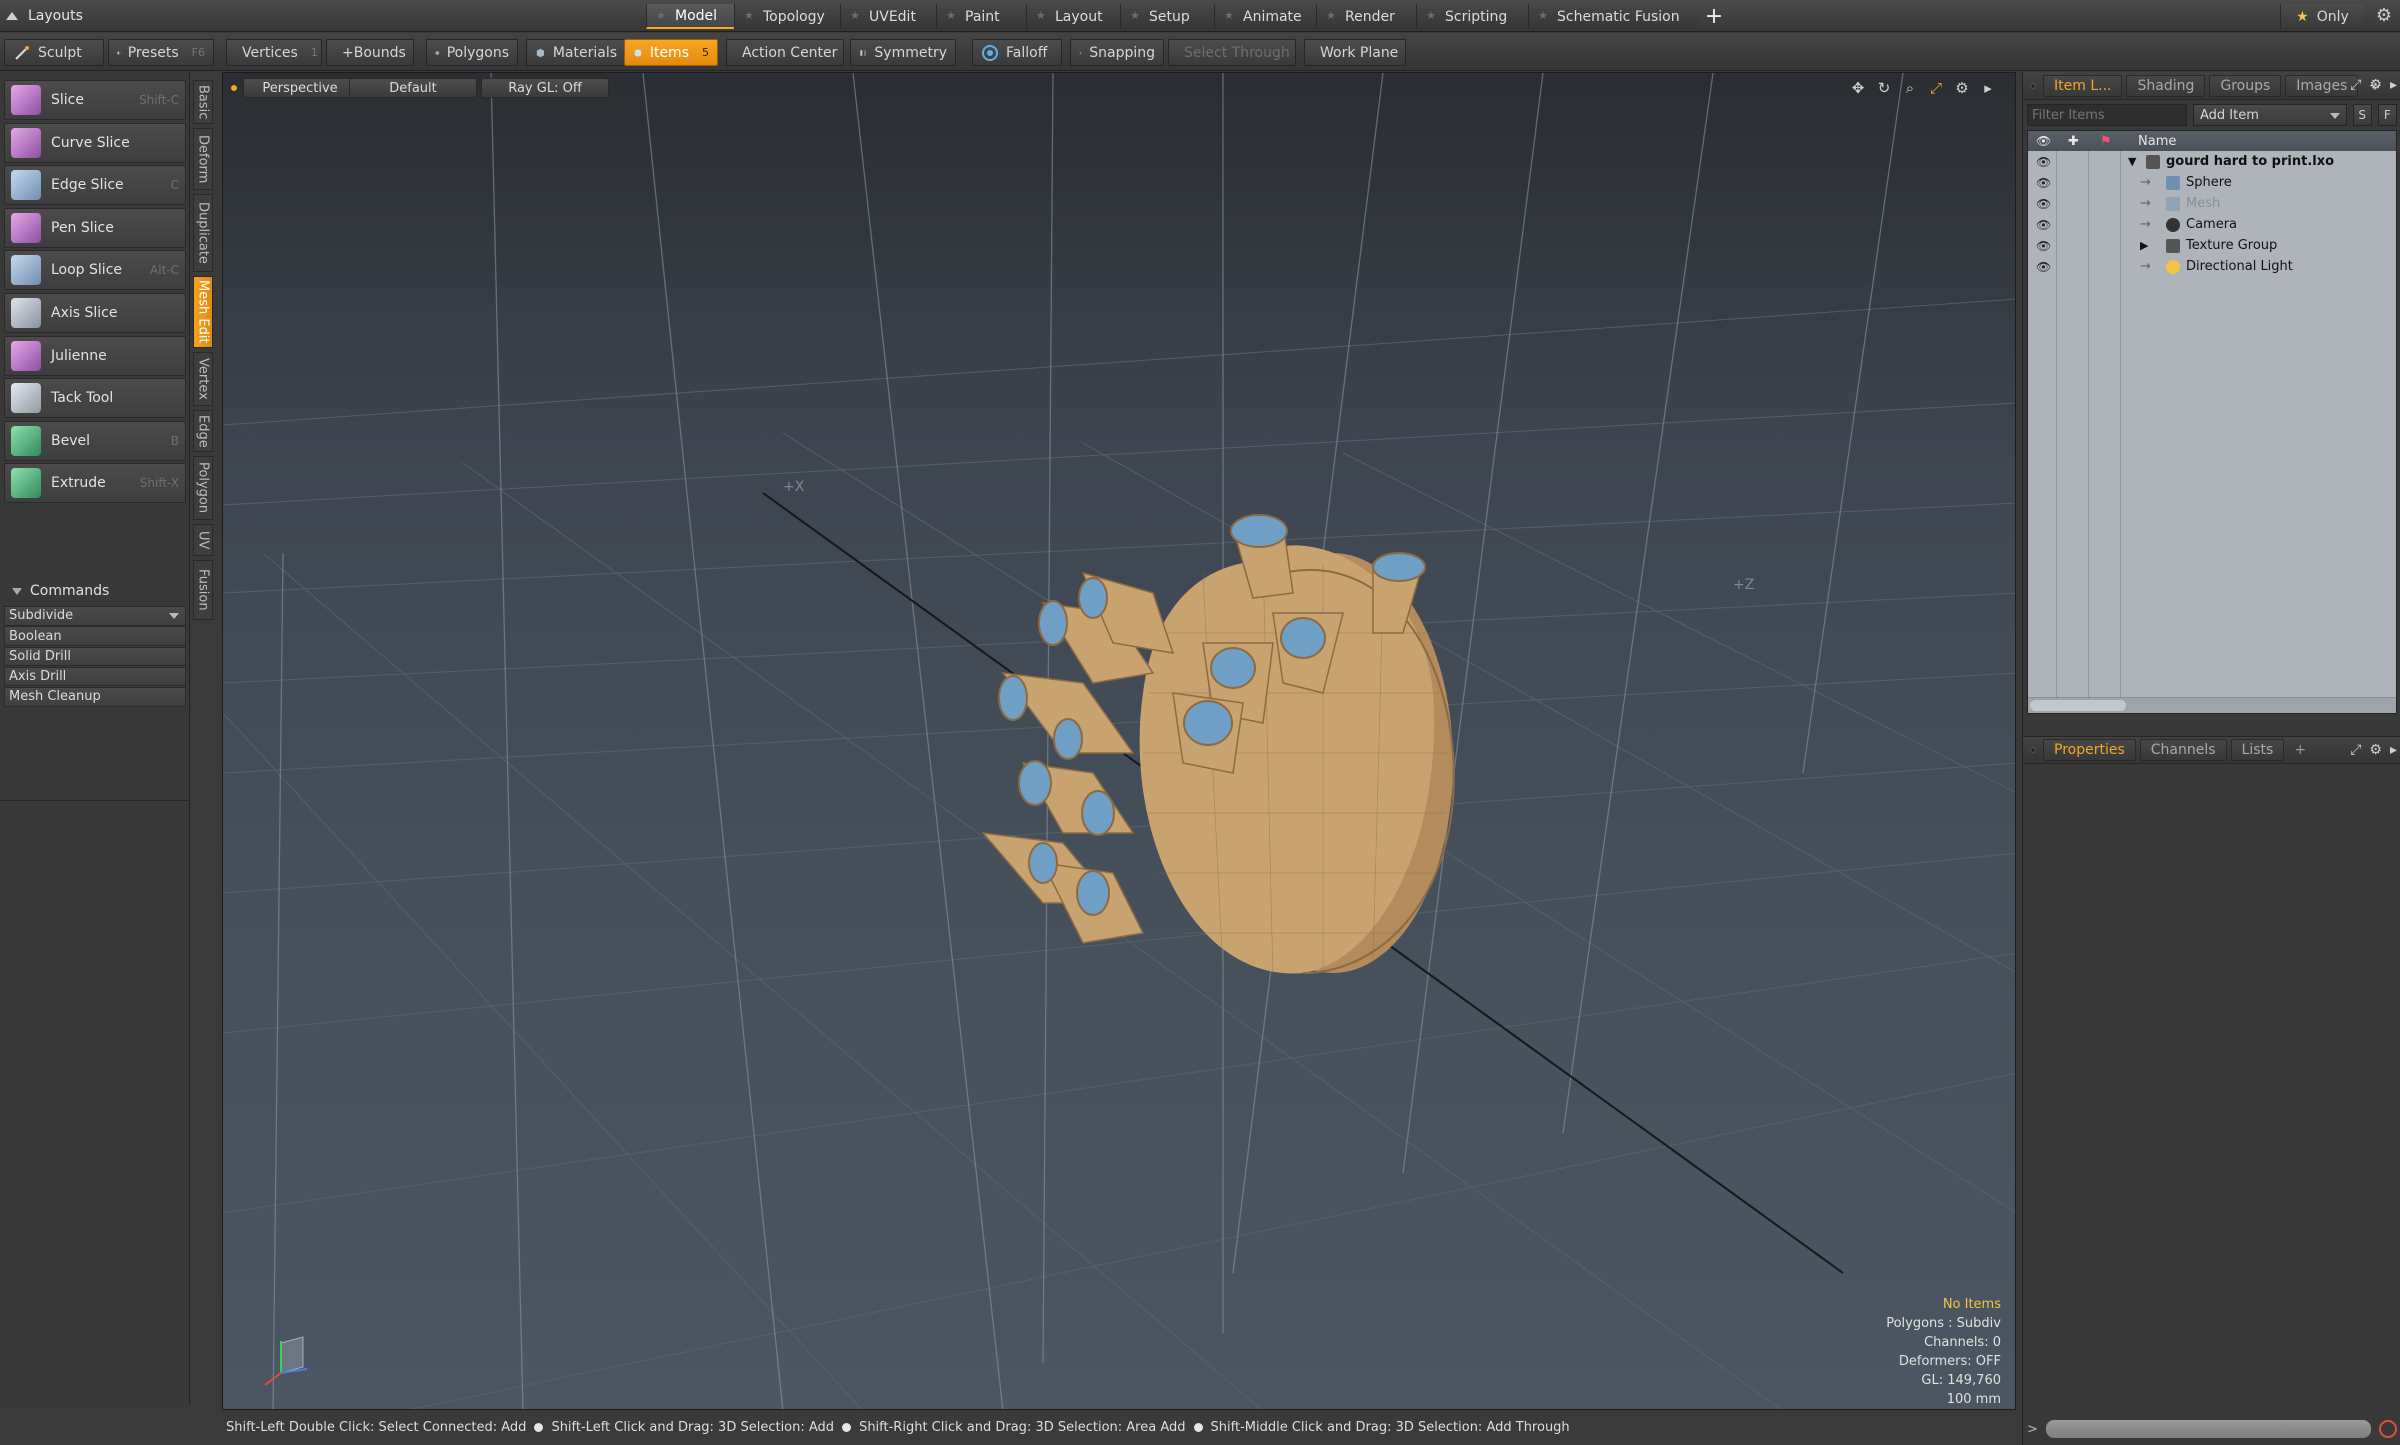  What do you see at coordinates (370, 52) in the screenshot?
I see `bounds-button: +Bounds` at bounding box center [370, 52].